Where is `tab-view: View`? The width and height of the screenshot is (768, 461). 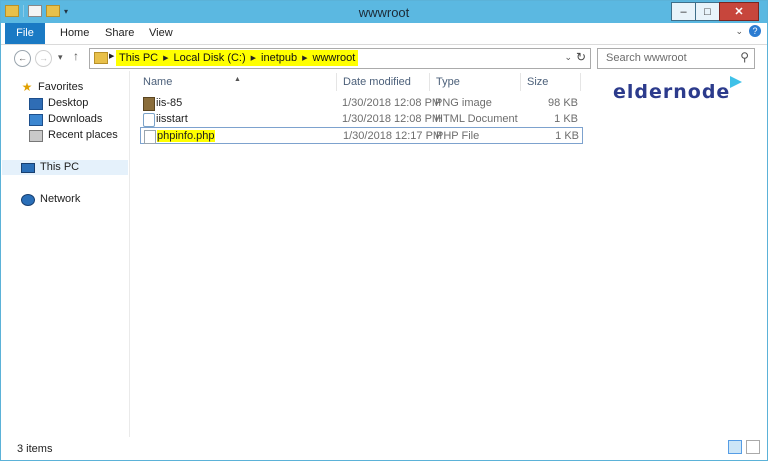 tab-view: View is located at coordinates (161, 33).